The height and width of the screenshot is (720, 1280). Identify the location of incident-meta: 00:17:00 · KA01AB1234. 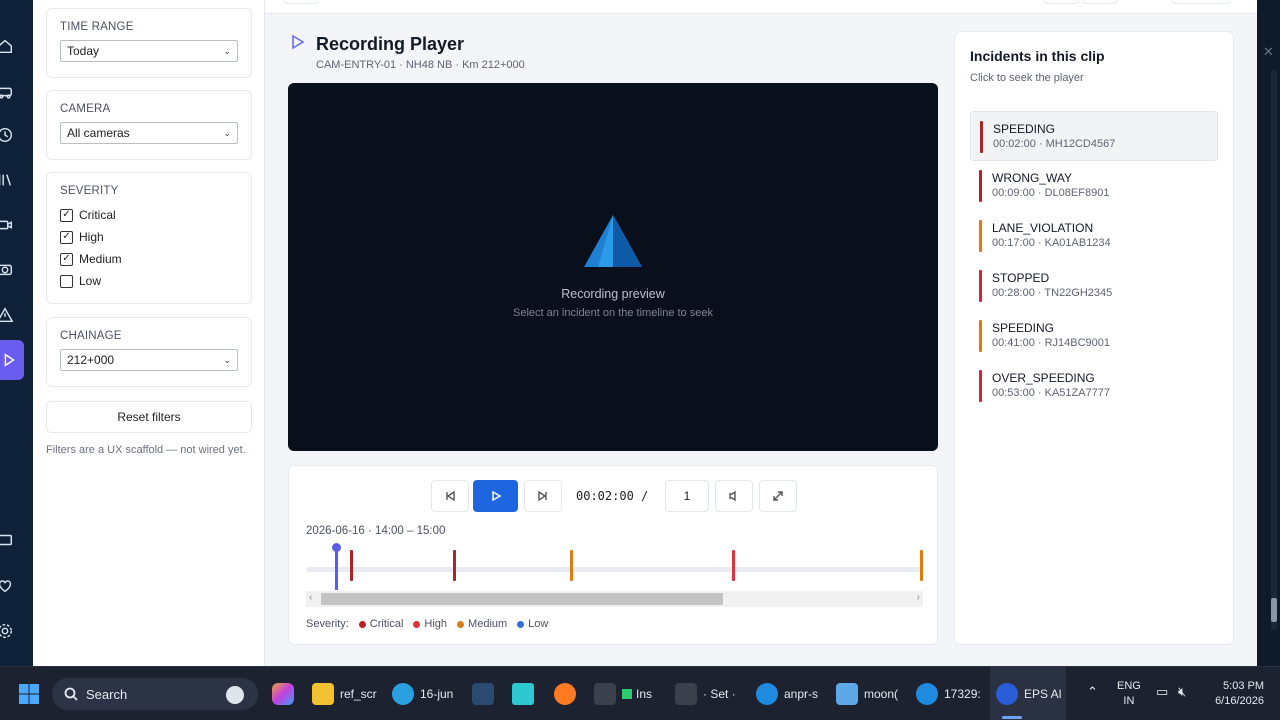
(1051, 243).